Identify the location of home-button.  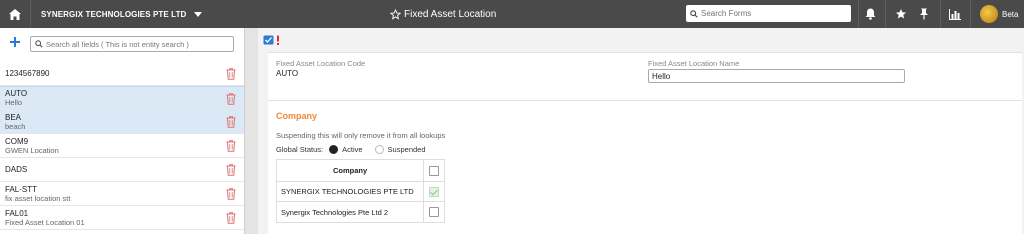
(15, 14).